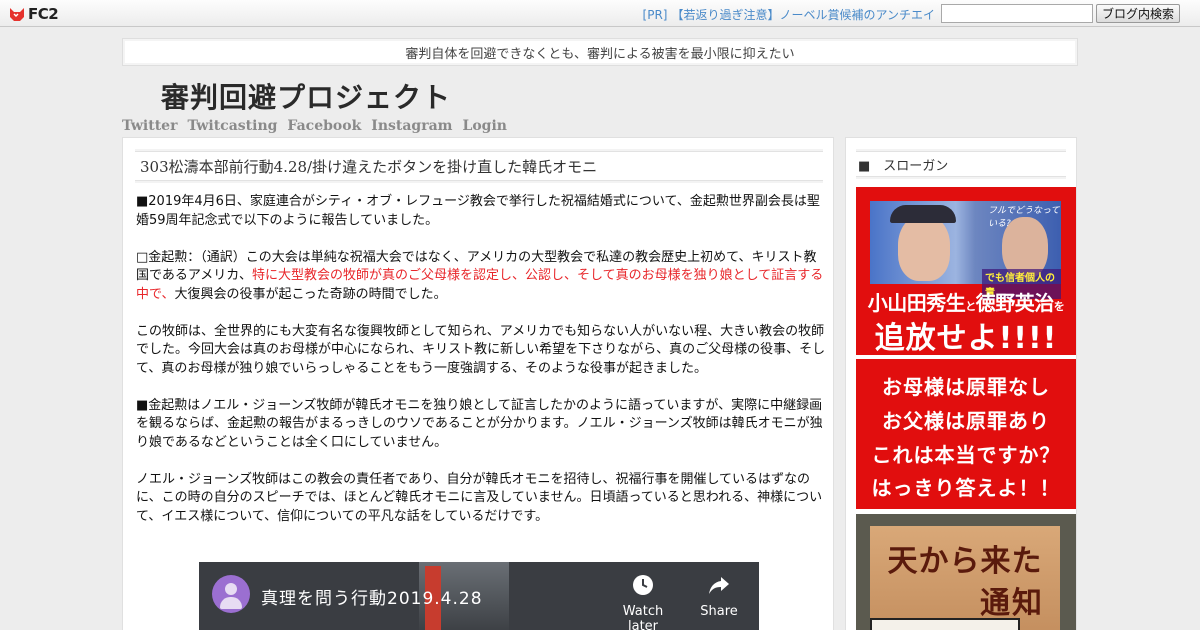  What do you see at coordinates (411, 126) in the screenshot?
I see `nav-instagram: Instagram` at bounding box center [411, 126].